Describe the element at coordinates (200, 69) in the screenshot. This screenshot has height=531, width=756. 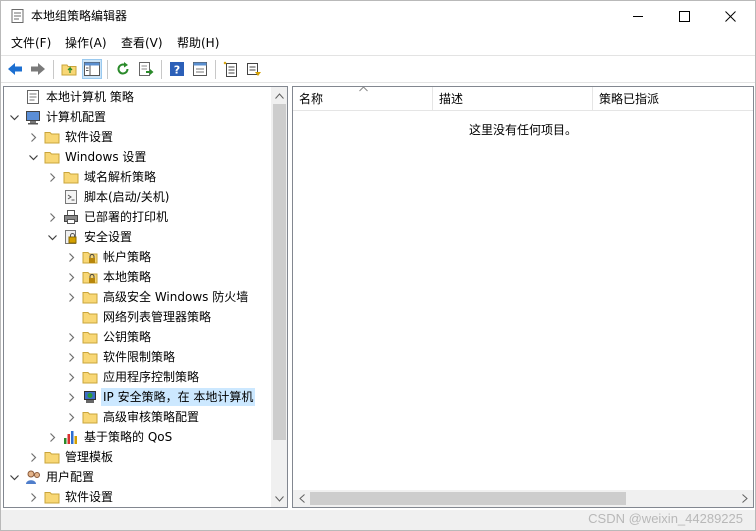
I see `properties-button` at that location.